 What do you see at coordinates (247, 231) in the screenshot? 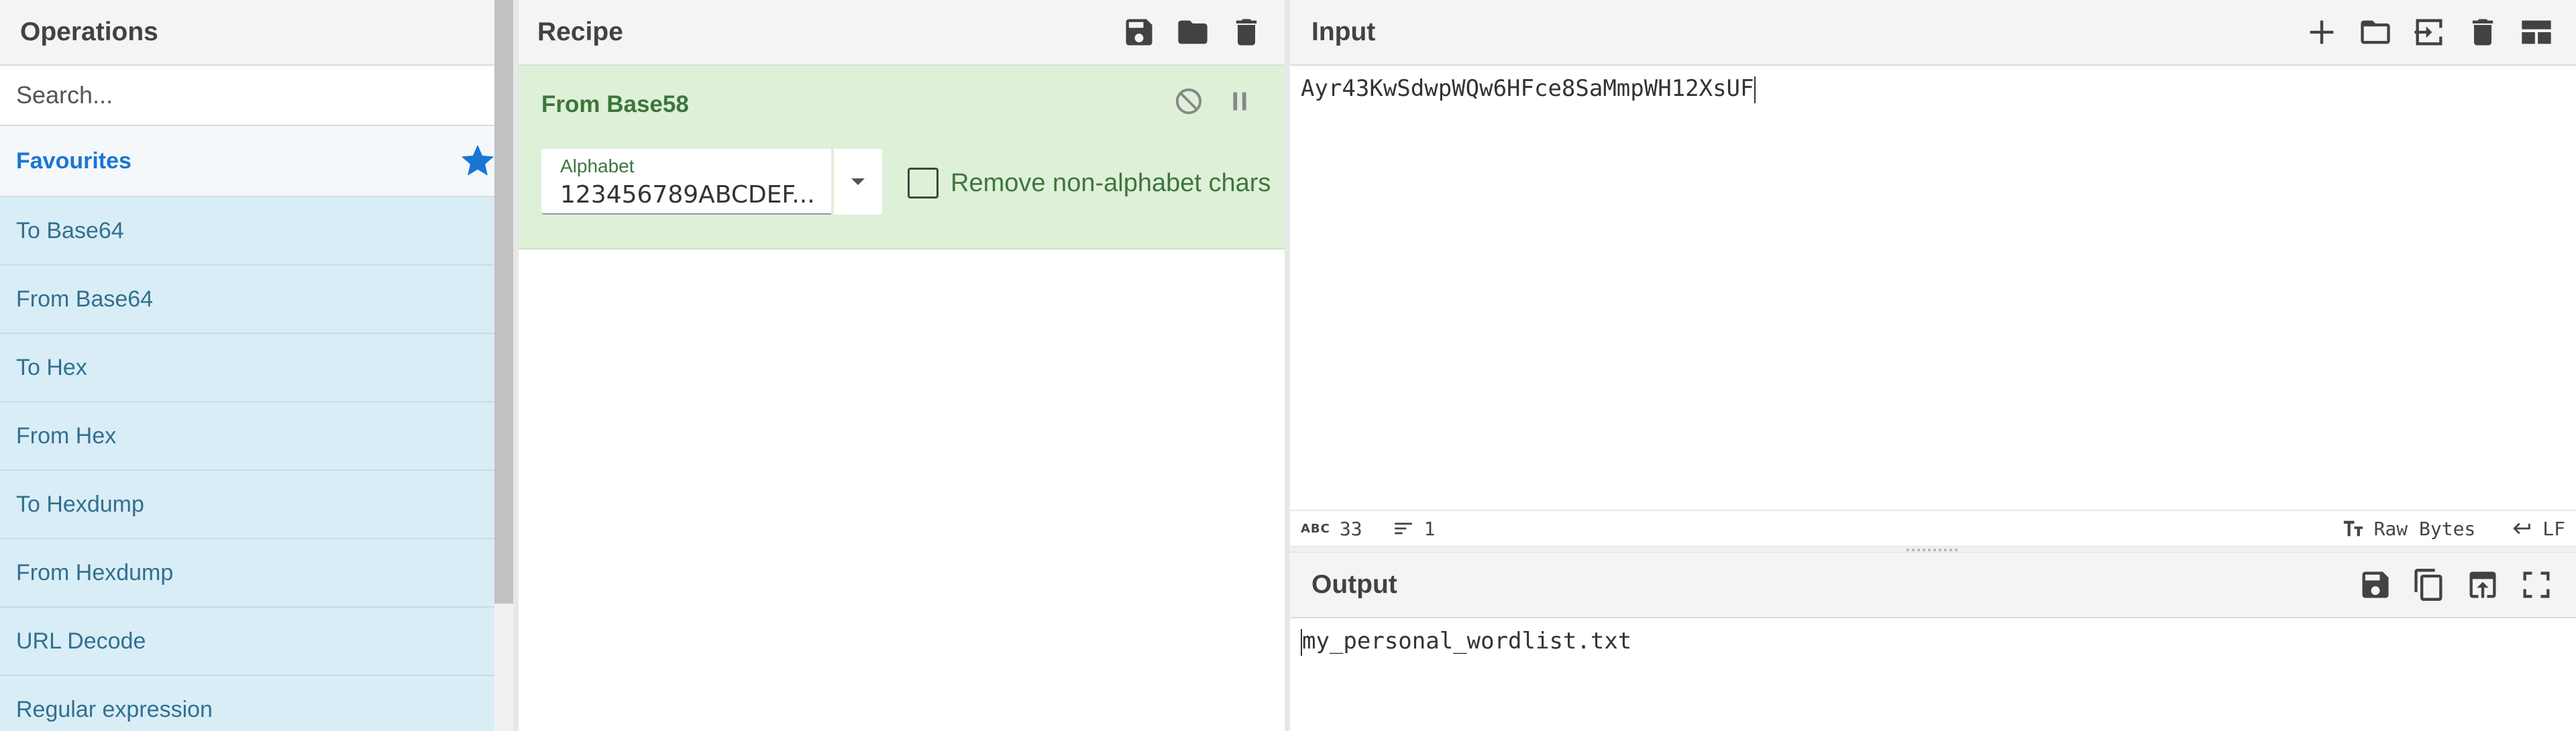
I see `operation-item: To Base64` at bounding box center [247, 231].